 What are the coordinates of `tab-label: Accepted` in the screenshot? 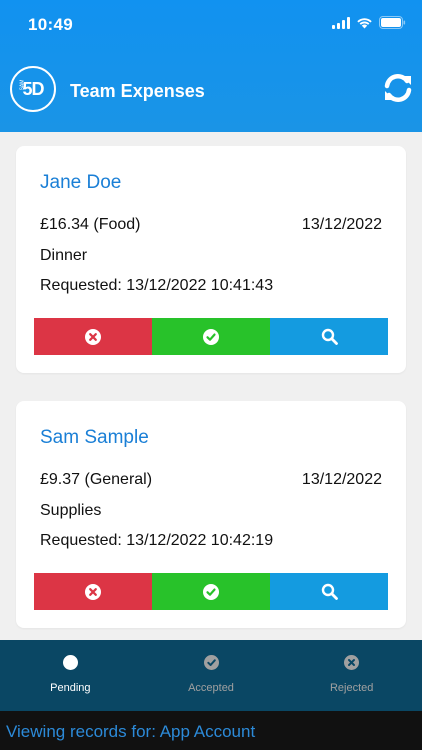 It's located at (211, 688).